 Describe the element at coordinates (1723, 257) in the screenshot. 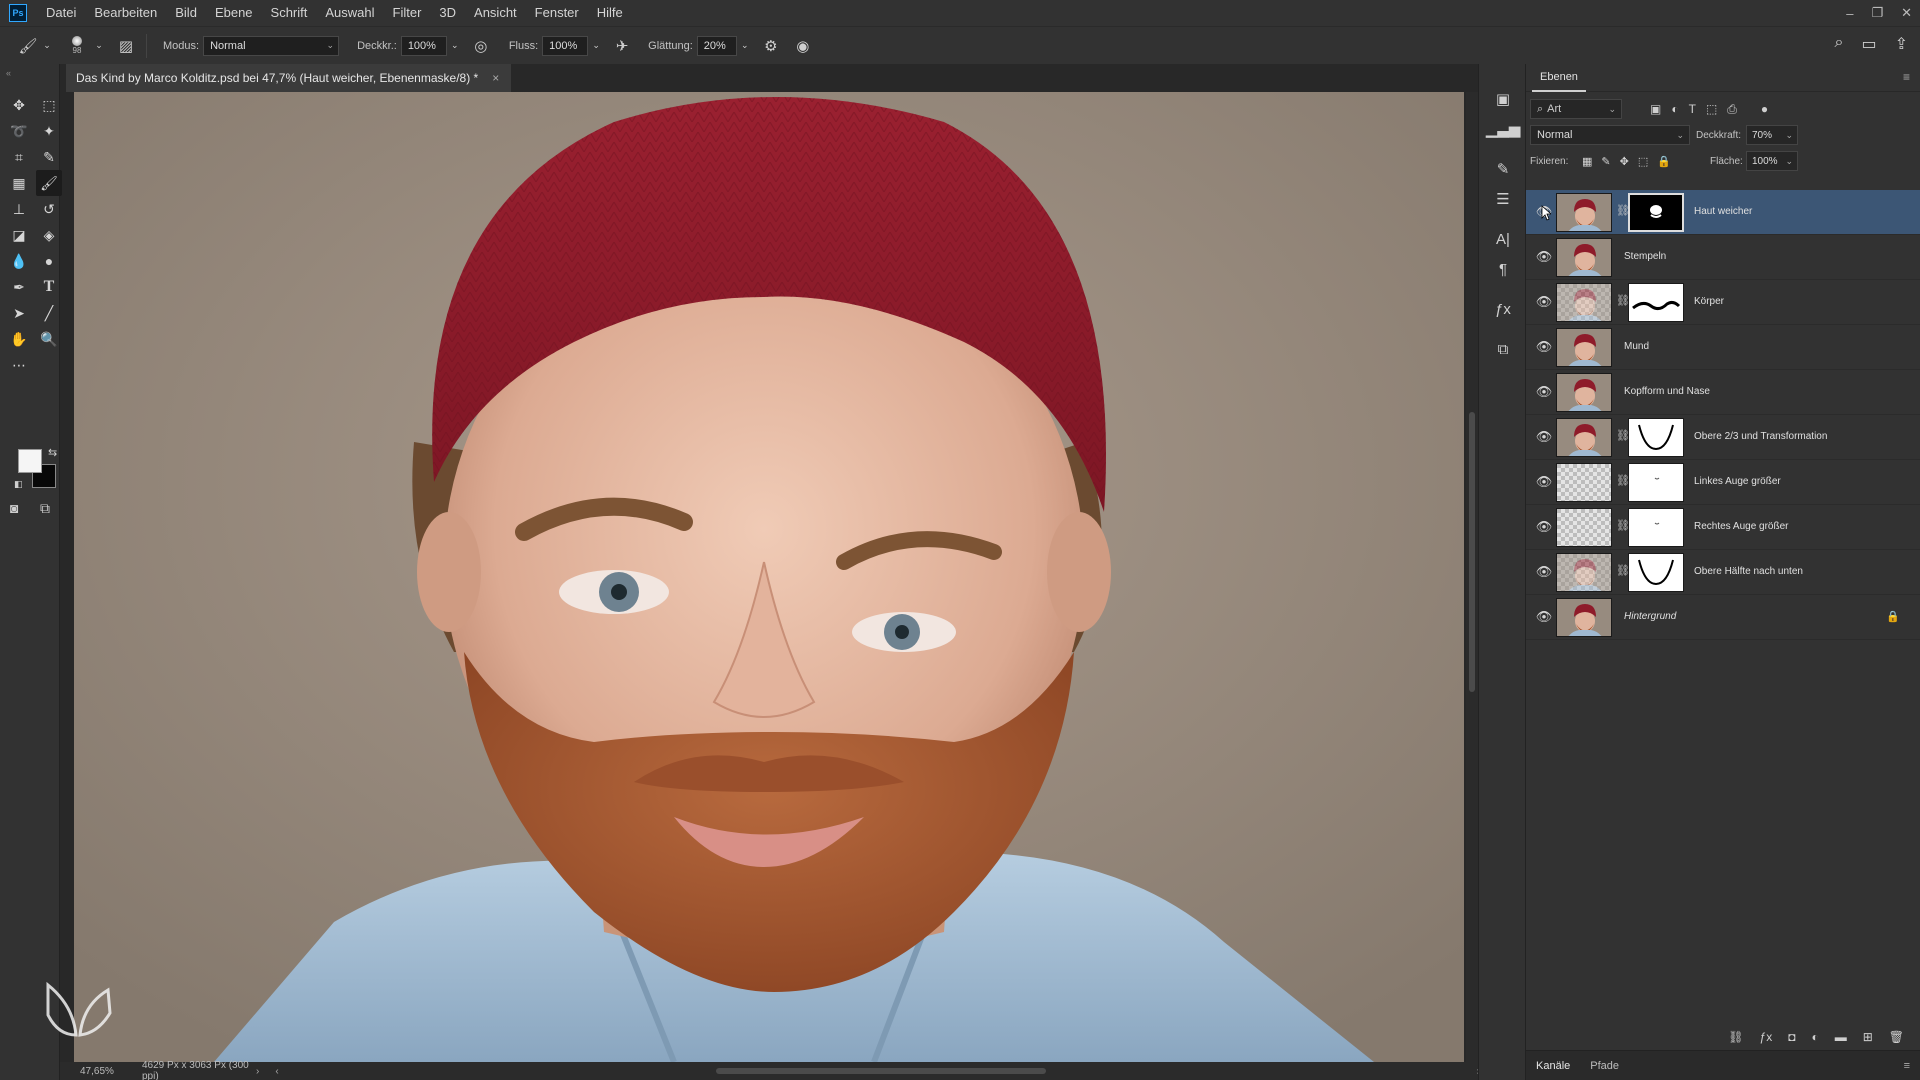

I see `layer-row: 👁 Stempeln` at that location.